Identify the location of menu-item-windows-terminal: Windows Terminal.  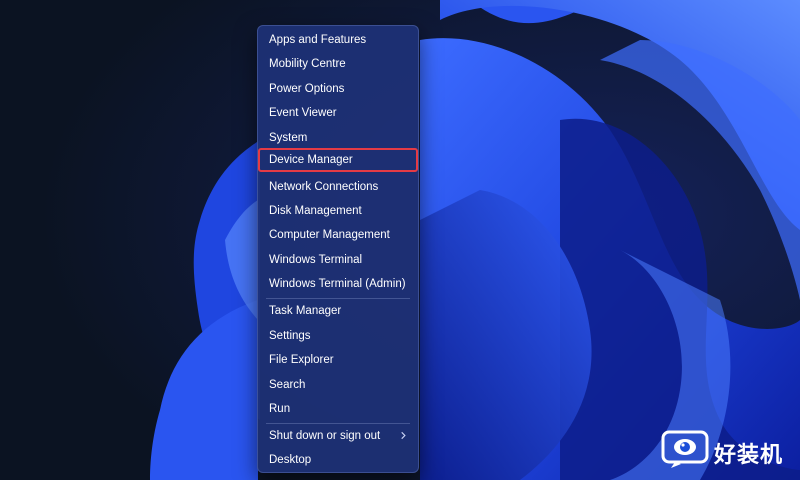
(338, 260).